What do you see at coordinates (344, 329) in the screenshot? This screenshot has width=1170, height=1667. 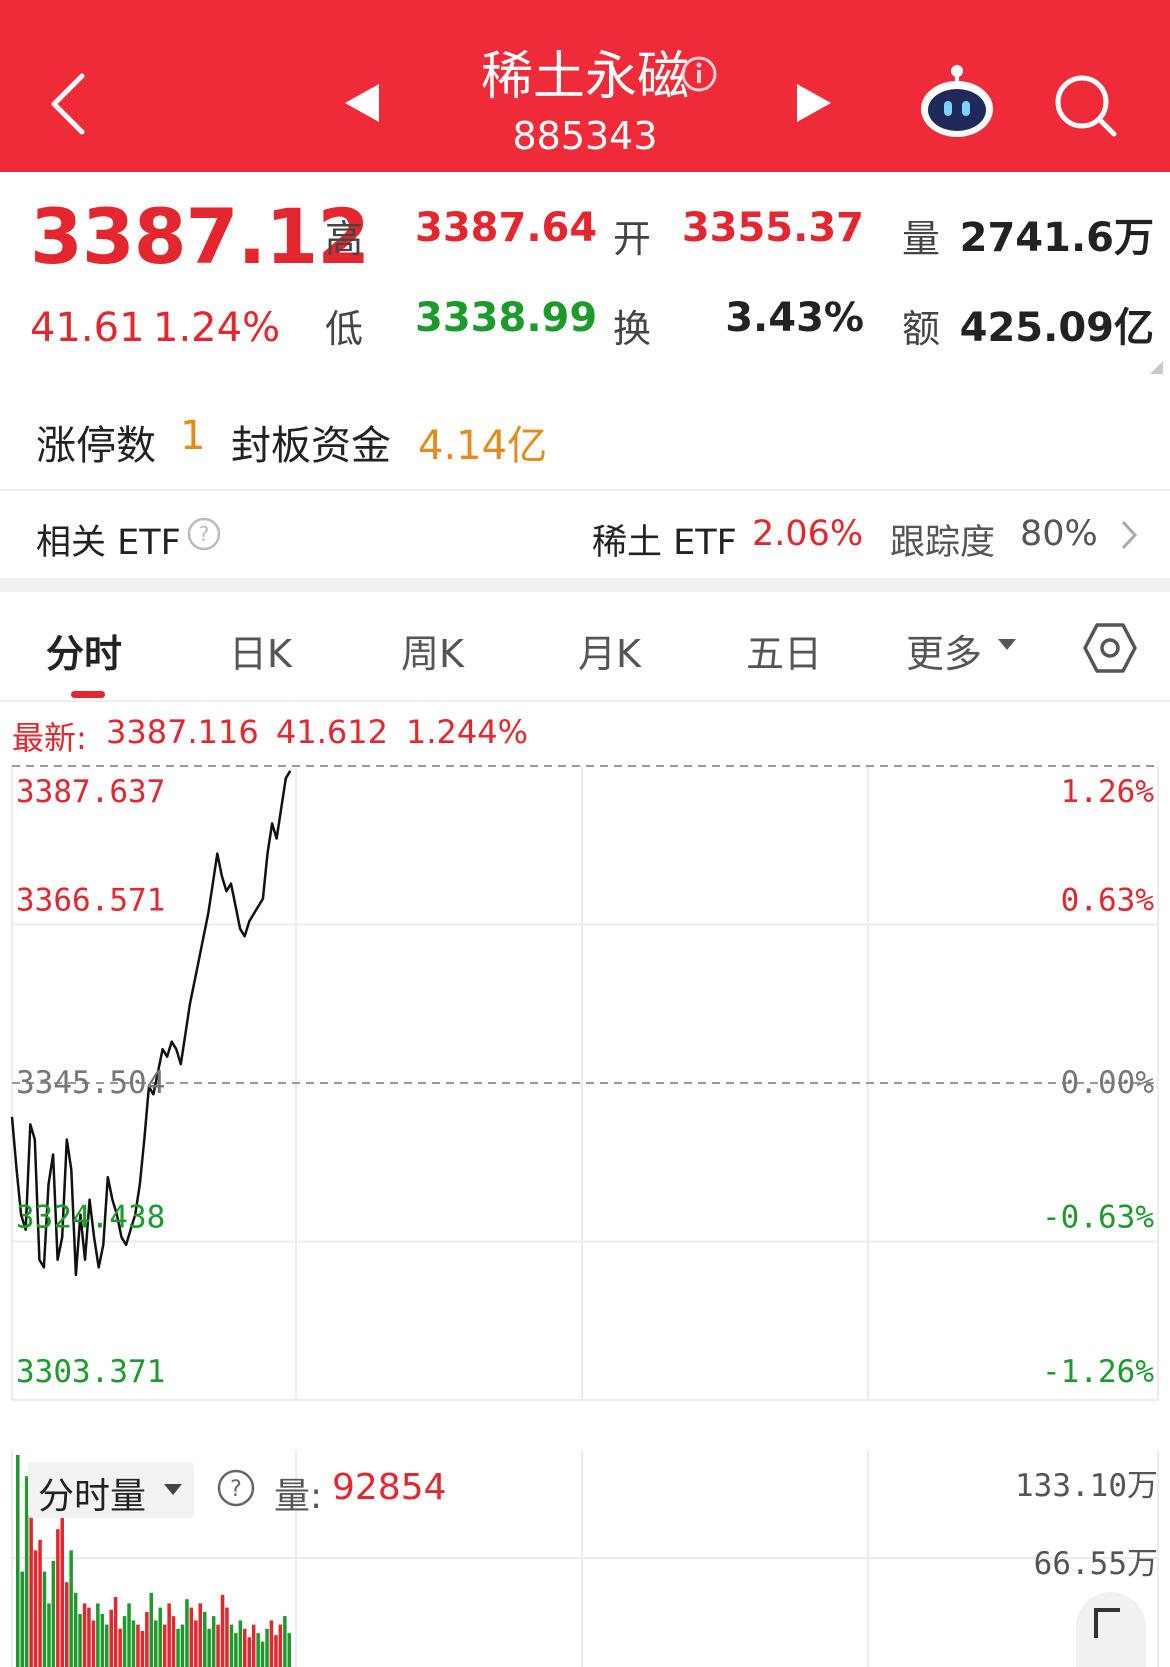 I see `low-label: 低` at bounding box center [344, 329].